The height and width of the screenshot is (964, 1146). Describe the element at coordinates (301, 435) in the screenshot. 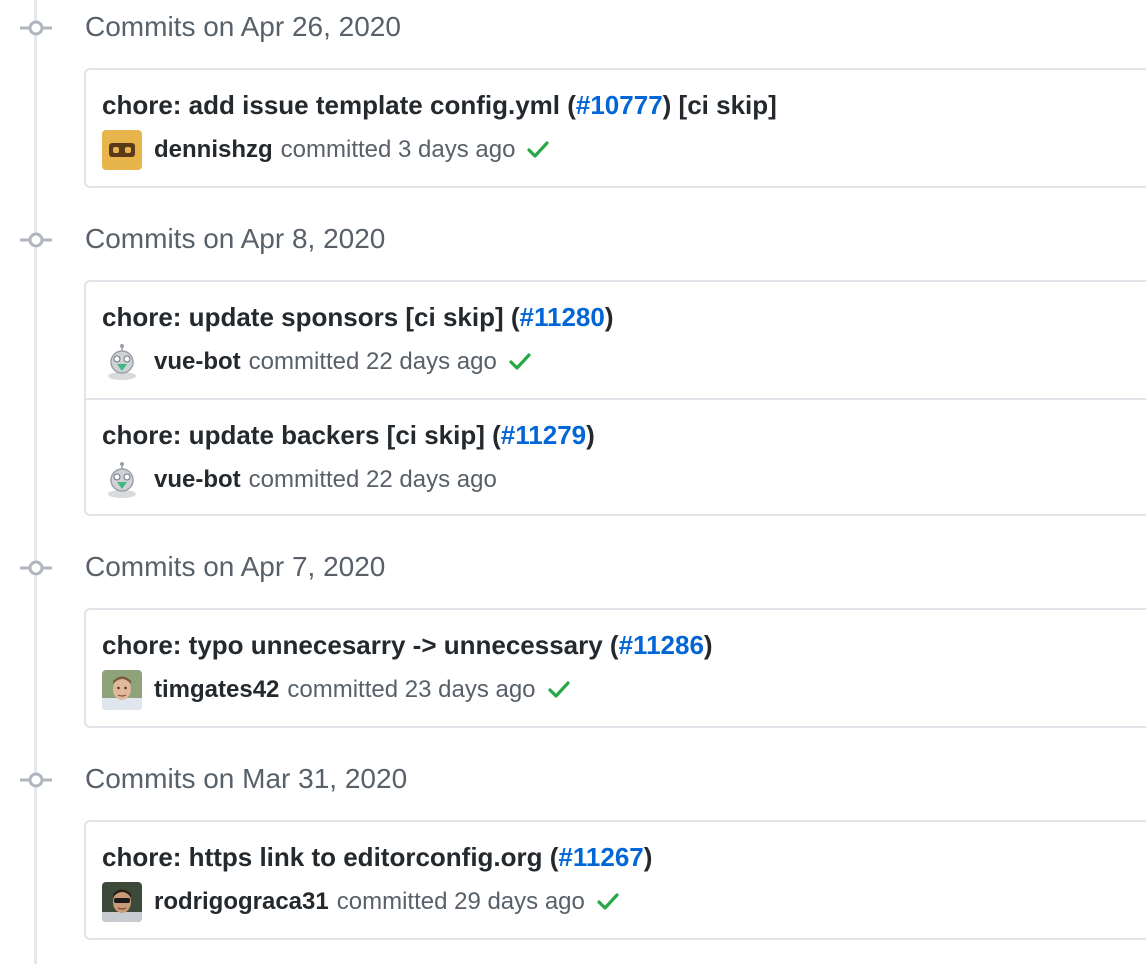

I see `commit-message-text: chore: update backers [ci skip] (` at that location.